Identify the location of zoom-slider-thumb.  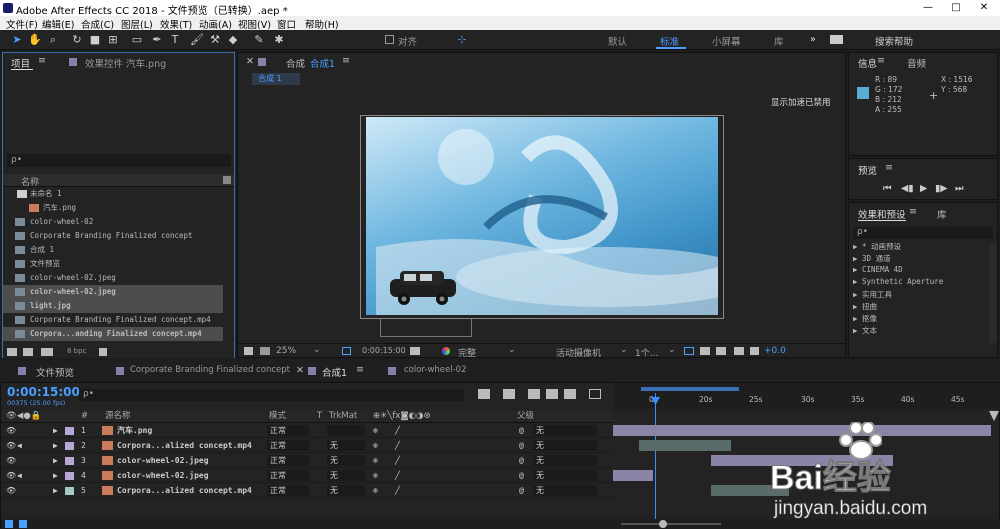
(663, 524).